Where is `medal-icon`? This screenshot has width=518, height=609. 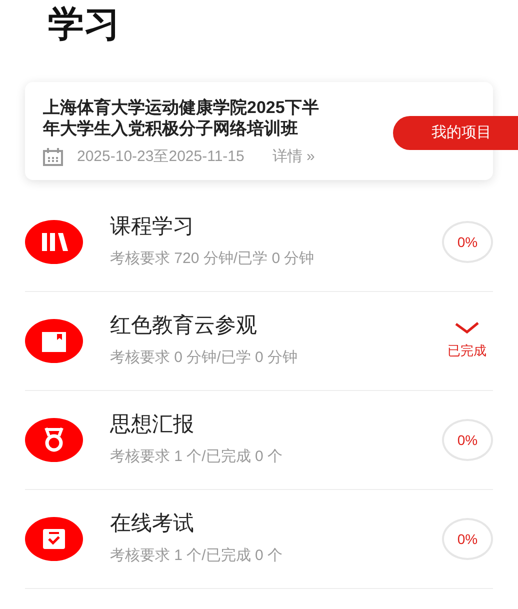 medal-icon is located at coordinates (54, 440).